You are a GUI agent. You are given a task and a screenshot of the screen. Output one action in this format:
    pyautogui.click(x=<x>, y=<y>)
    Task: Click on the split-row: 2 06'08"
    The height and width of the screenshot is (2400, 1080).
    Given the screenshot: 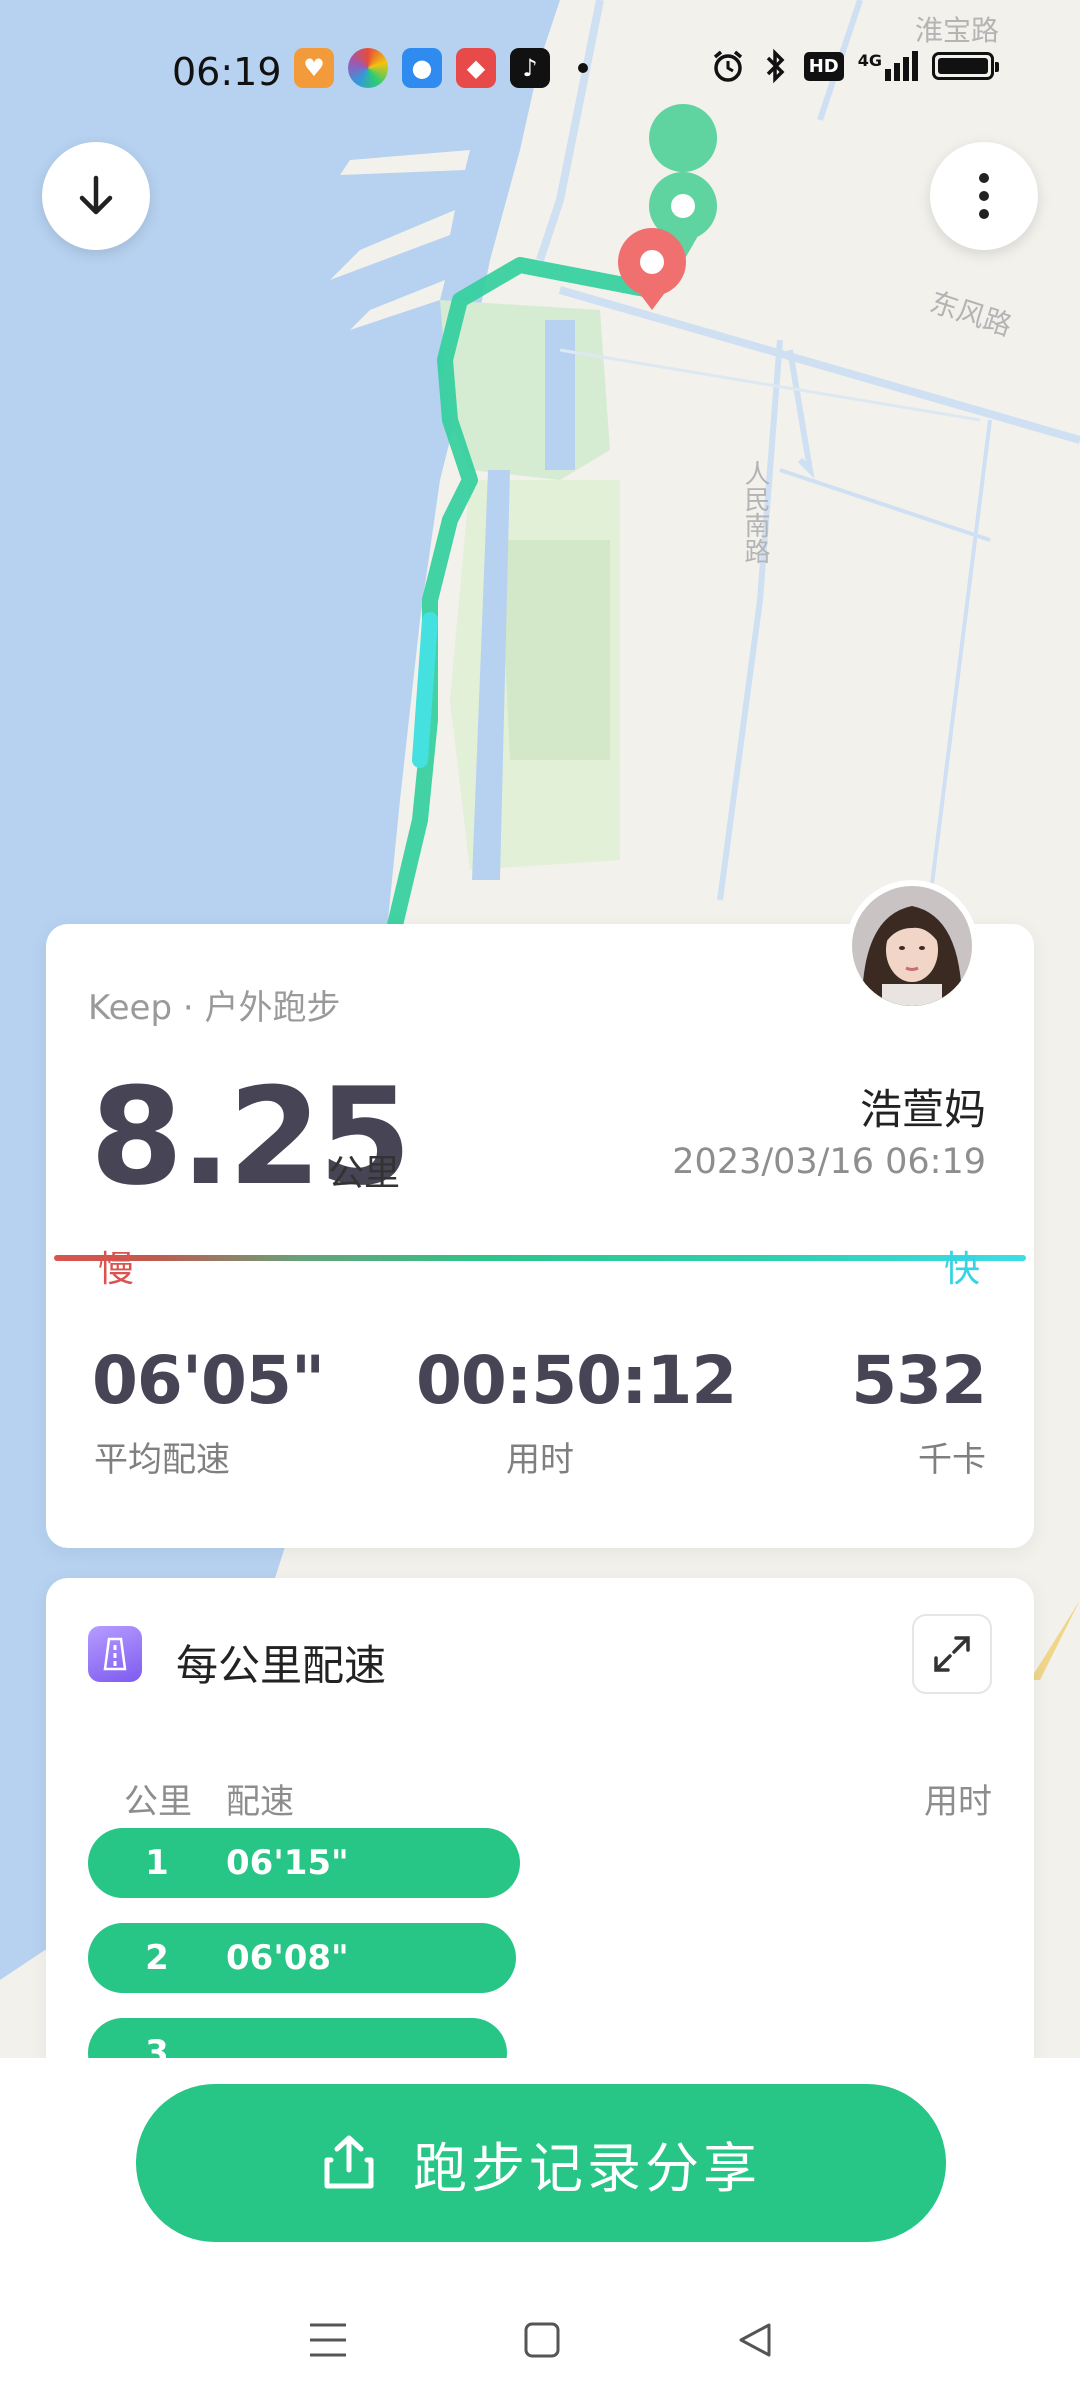 What is the action you would take?
    pyautogui.click(x=302, y=1958)
    